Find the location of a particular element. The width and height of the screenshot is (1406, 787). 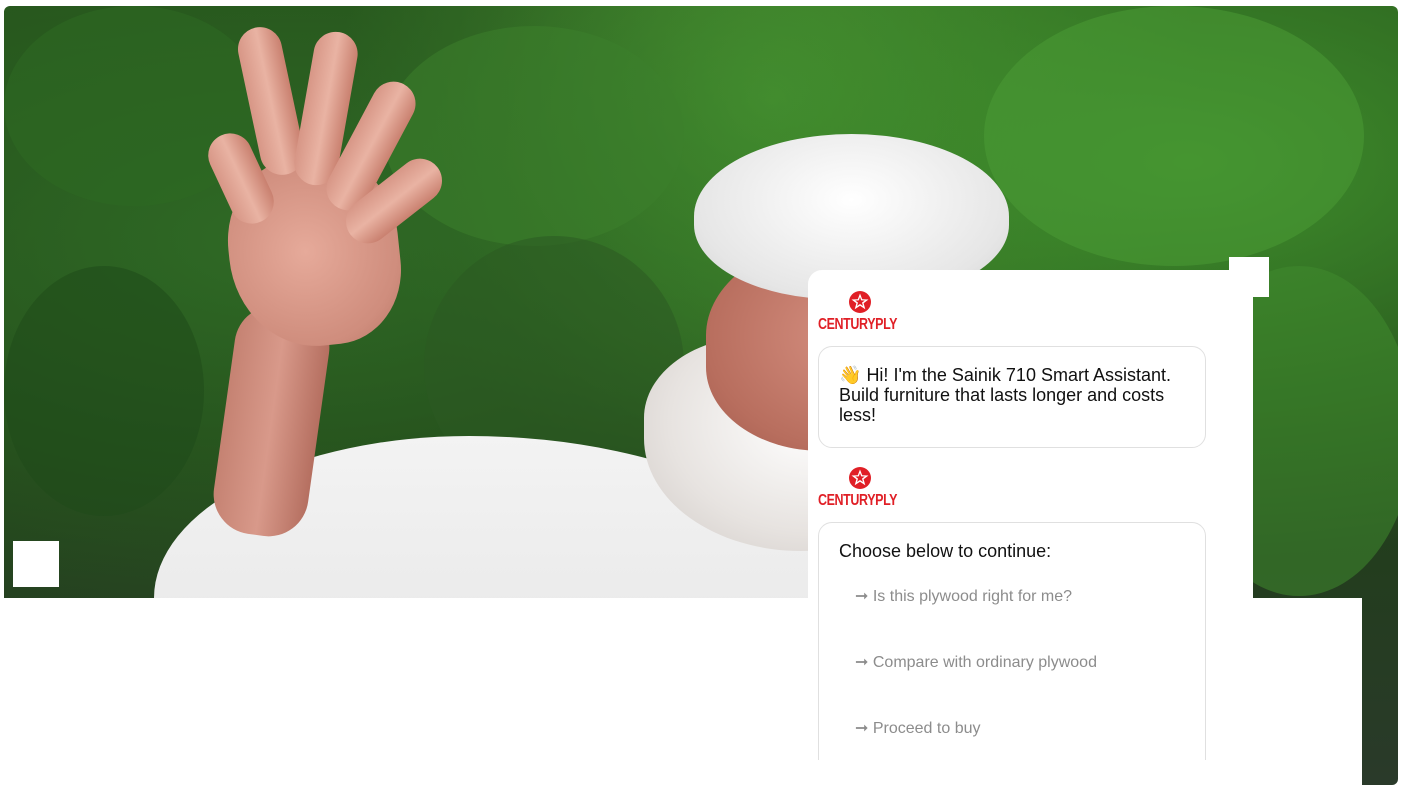

overlay-button is located at coordinates (36, 564).